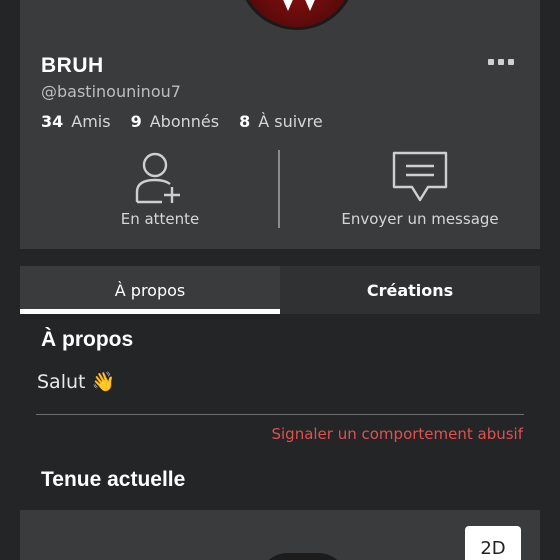  I want to click on stat-label: À suivre, so click(290, 121).